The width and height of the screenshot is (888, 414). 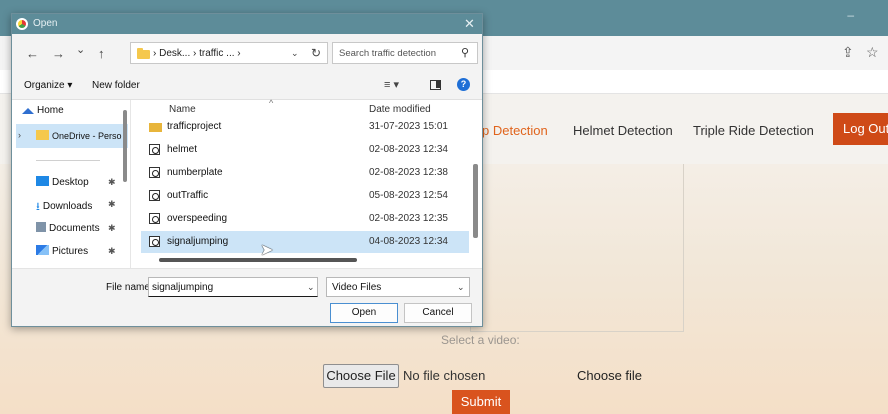 What do you see at coordinates (247, 24) in the screenshot?
I see `dialog-titlebar: Open ✕` at bounding box center [247, 24].